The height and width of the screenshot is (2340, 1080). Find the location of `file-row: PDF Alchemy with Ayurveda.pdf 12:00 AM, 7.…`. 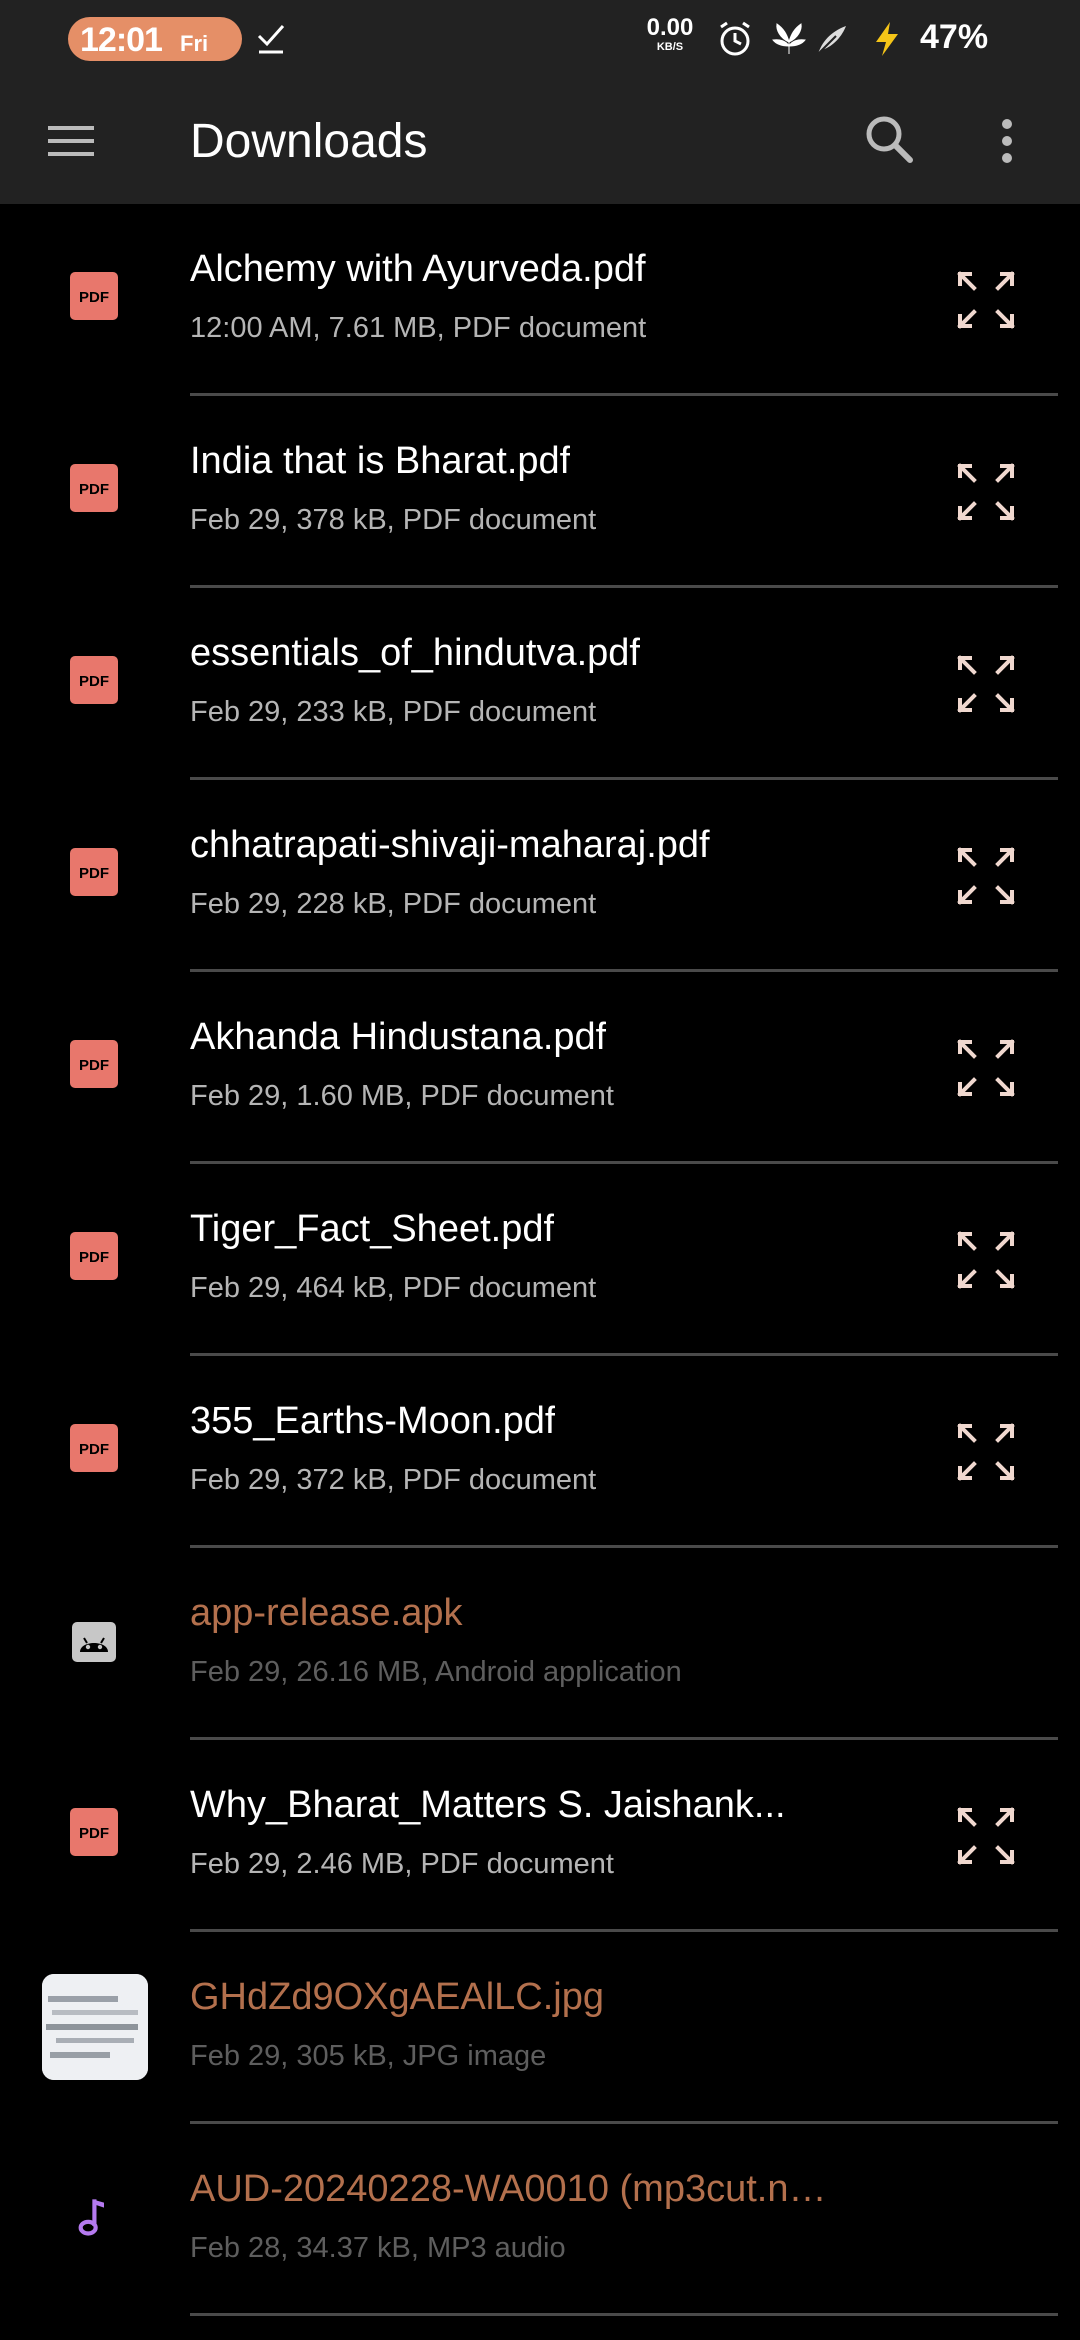

file-row: PDF Alchemy with Ayurveda.pdf 12:00 AM, 7.… is located at coordinates (540, 300).